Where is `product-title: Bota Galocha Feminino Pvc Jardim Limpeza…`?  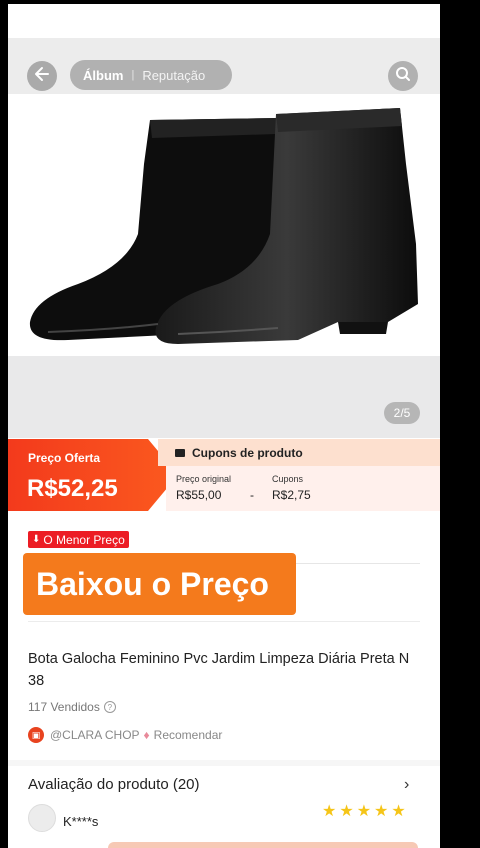
product-title: Bota Galocha Feminino Pvc Jardim Limpeza… is located at coordinates (219, 670).